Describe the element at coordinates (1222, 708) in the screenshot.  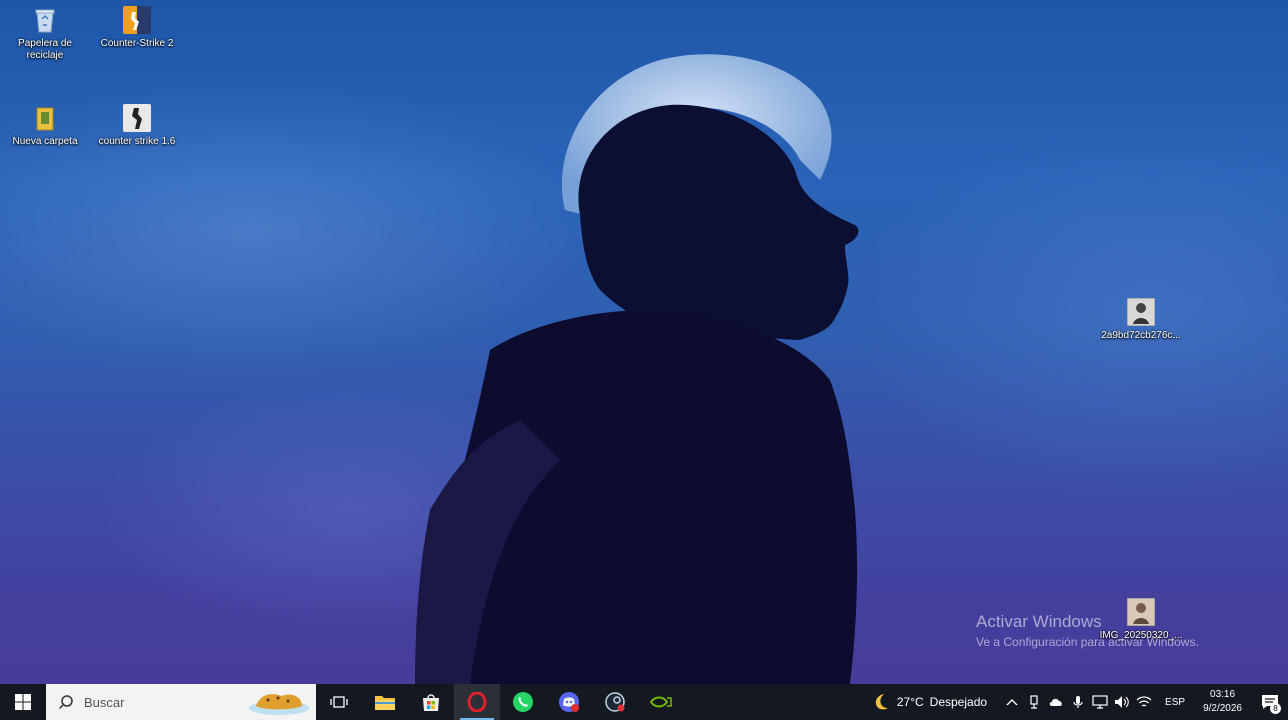
I see `clock-date: 9/2/2026` at that location.